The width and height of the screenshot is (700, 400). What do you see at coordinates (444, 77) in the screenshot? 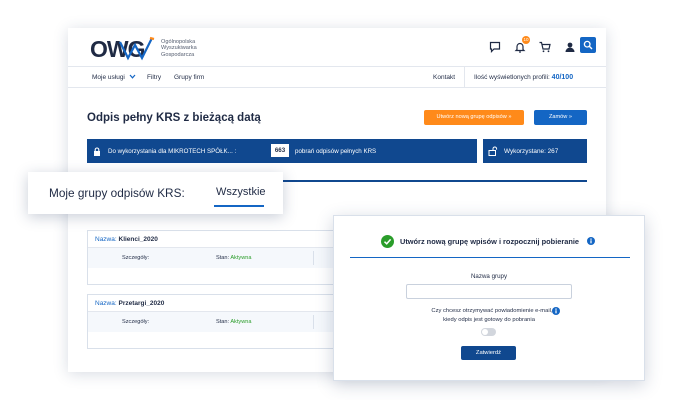
I see `nav-contact: Kontakt` at bounding box center [444, 77].